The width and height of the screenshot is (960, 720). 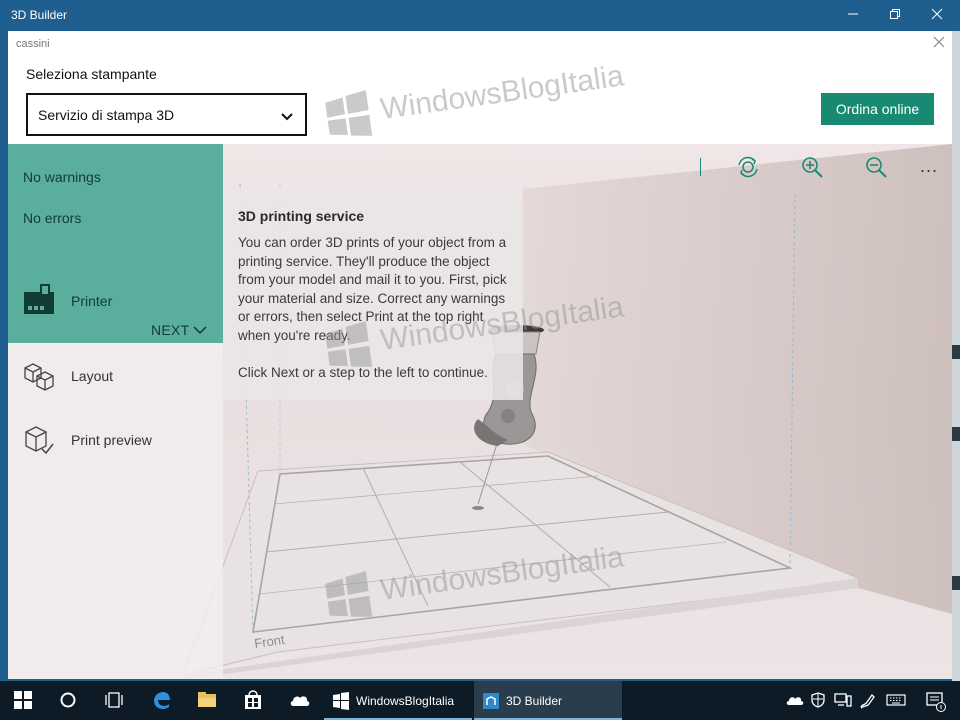 What do you see at coordinates (111, 440) in the screenshot?
I see `print-preview-step-label: Print preview` at bounding box center [111, 440].